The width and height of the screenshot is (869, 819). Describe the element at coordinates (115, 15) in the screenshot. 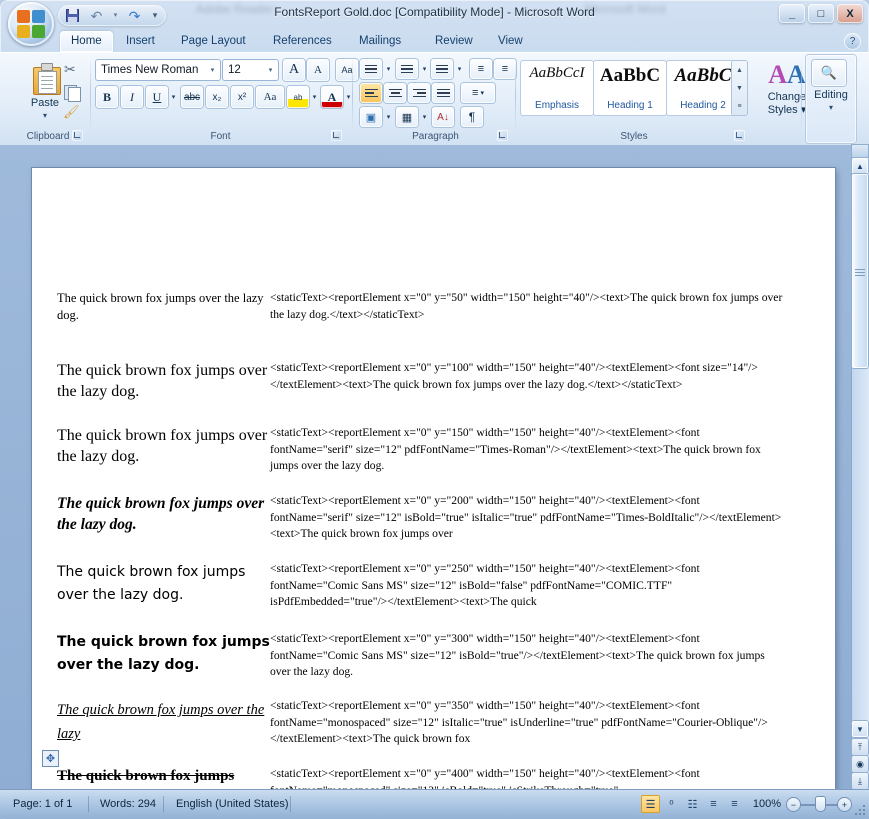

I see `undo-dropdown: ▾` at that location.